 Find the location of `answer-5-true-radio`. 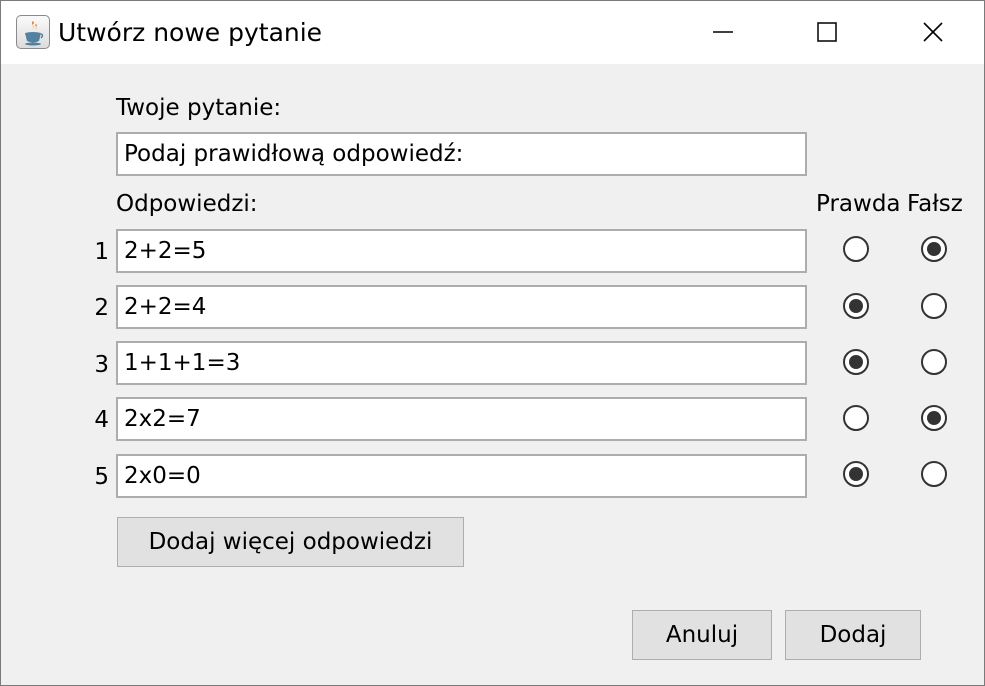

answer-5-true-radio is located at coordinates (856, 474).